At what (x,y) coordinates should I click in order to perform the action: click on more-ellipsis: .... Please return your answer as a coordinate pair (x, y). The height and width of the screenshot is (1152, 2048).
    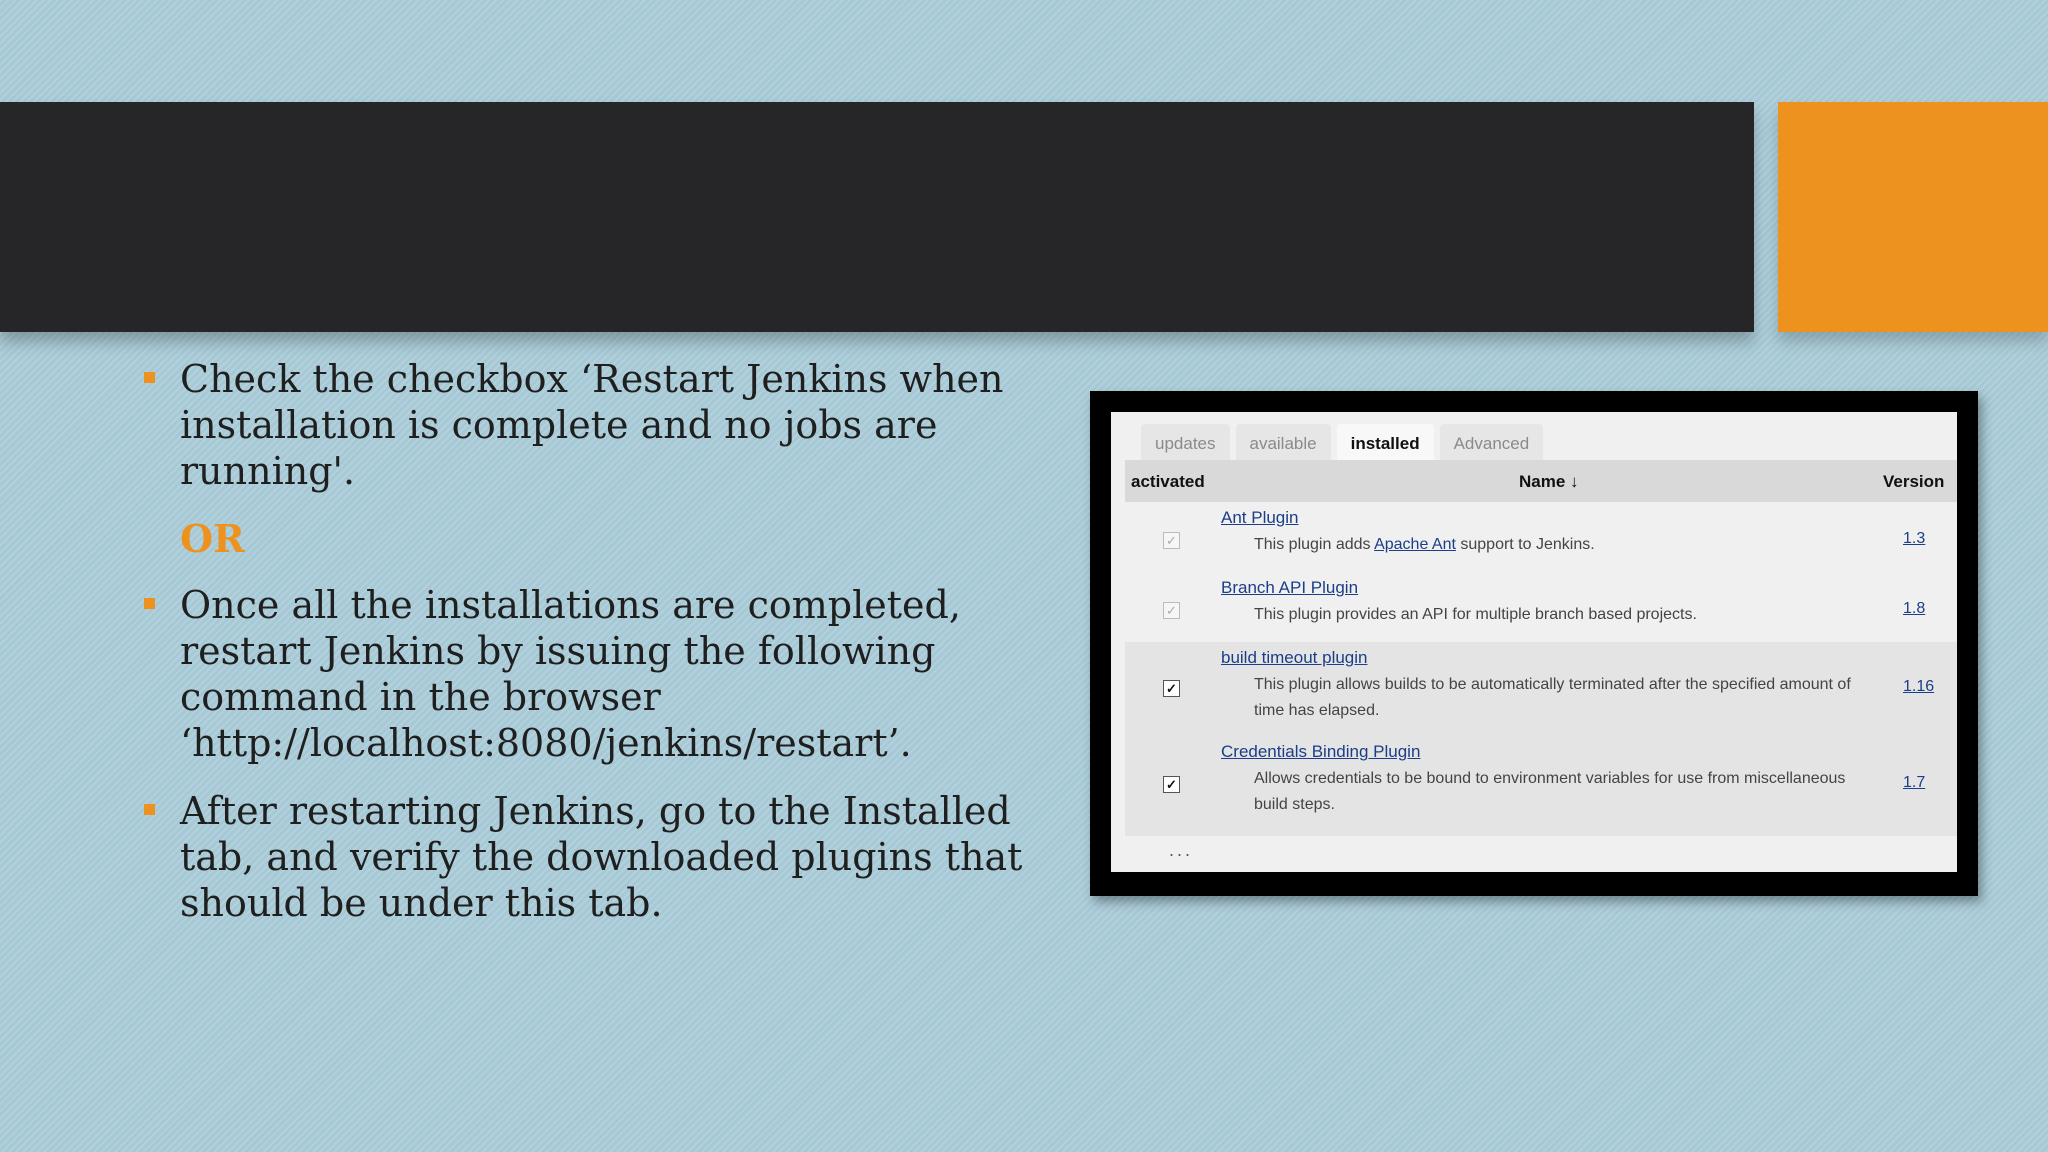
    Looking at the image, I should click on (1181, 850).